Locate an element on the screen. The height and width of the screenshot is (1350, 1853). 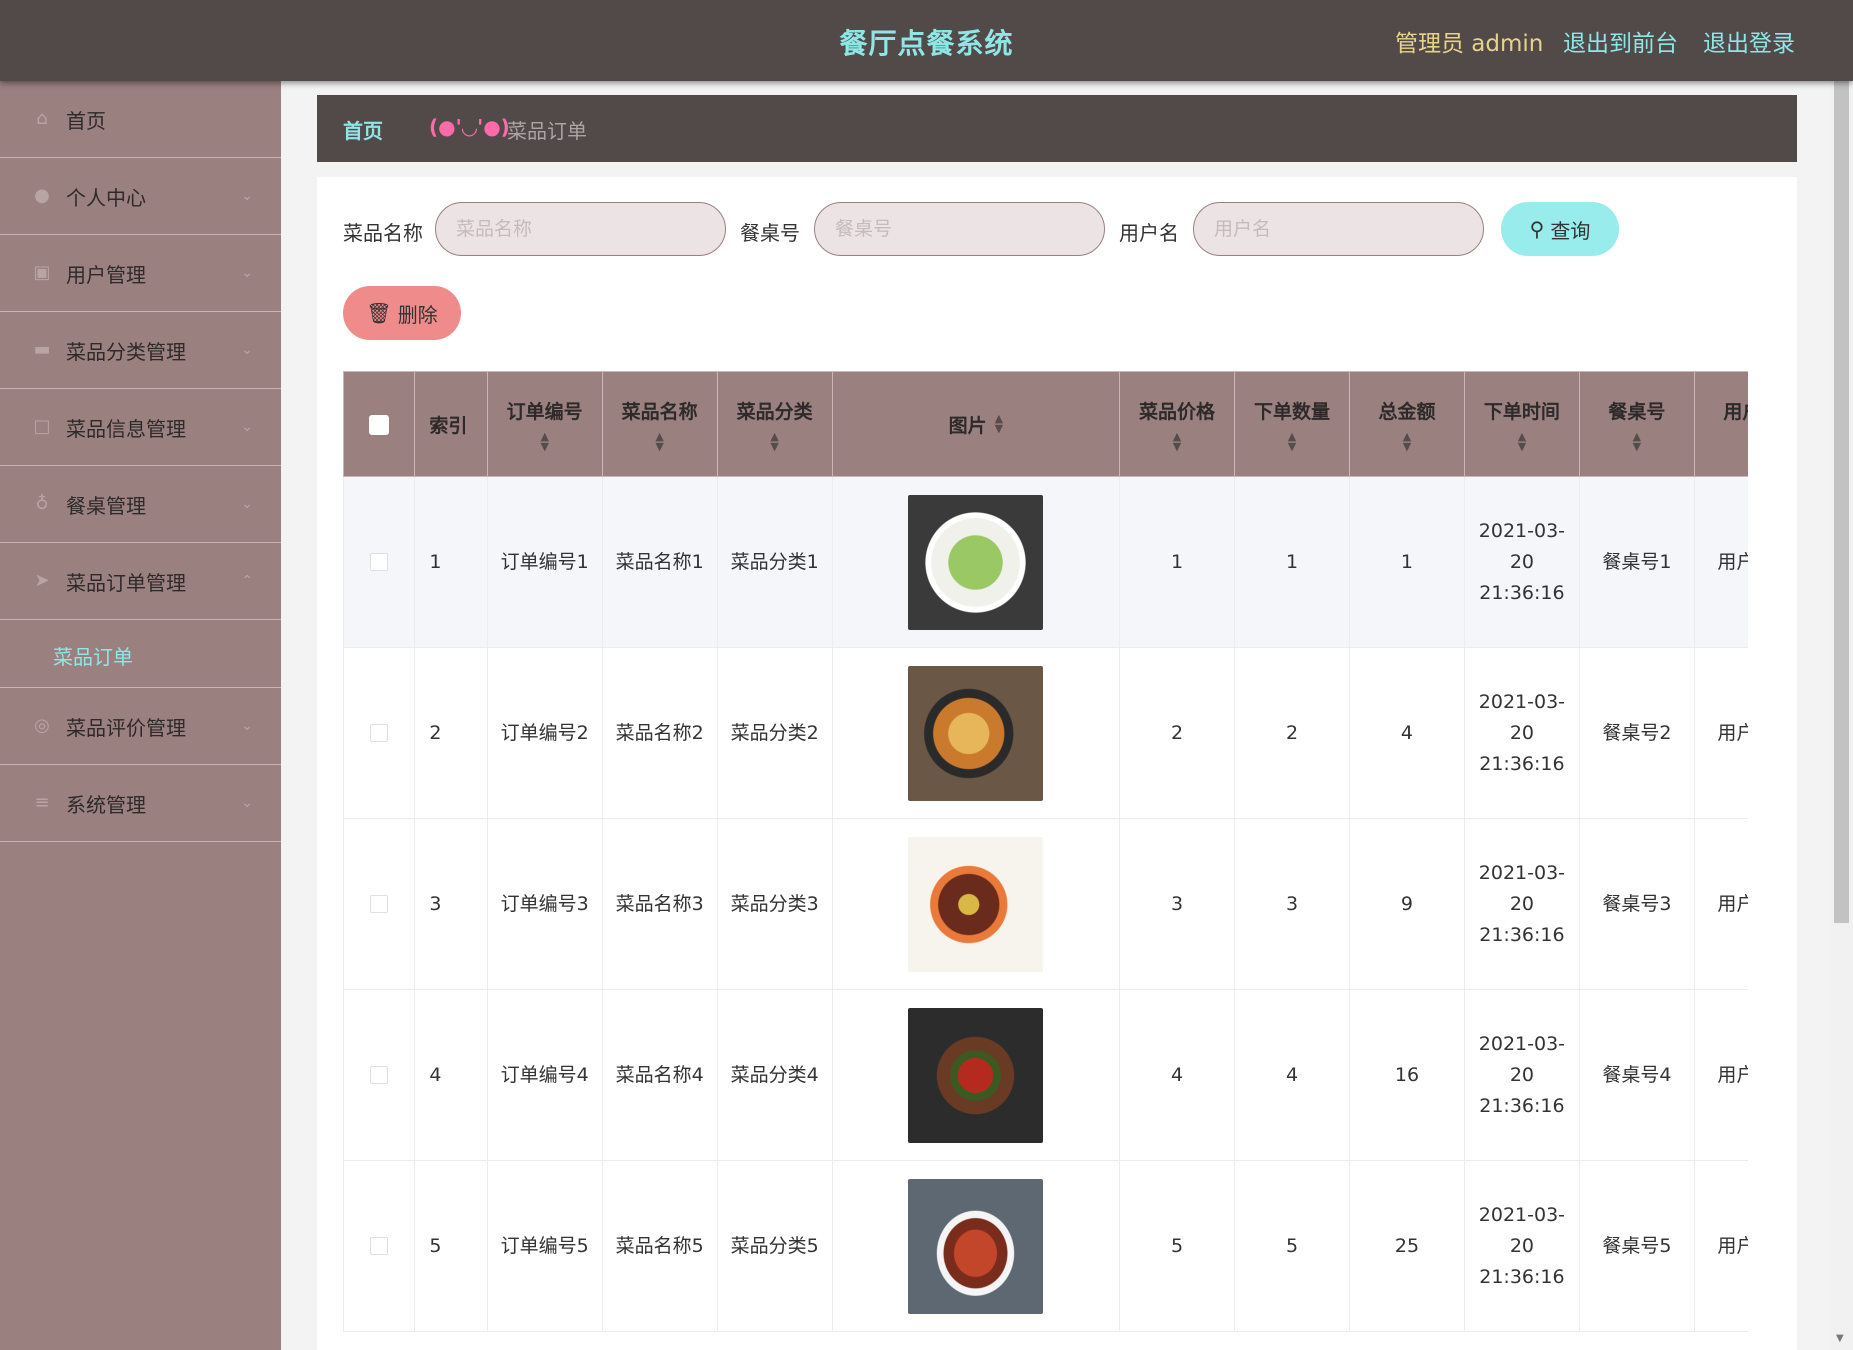
home-icon: ⌂ is located at coordinates (42, 118).